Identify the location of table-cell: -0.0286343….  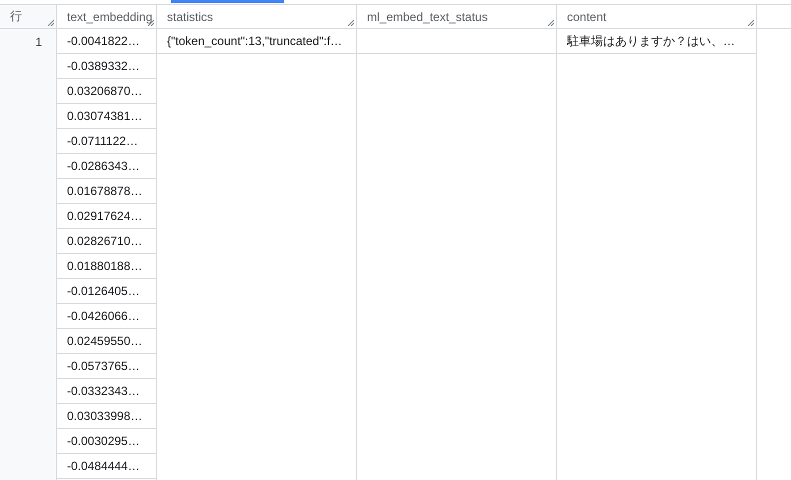
(106, 166).